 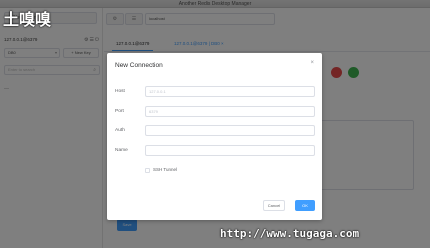 I want to click on watermark-top-left: 土嗅嗅, so click(x=27, y=20).